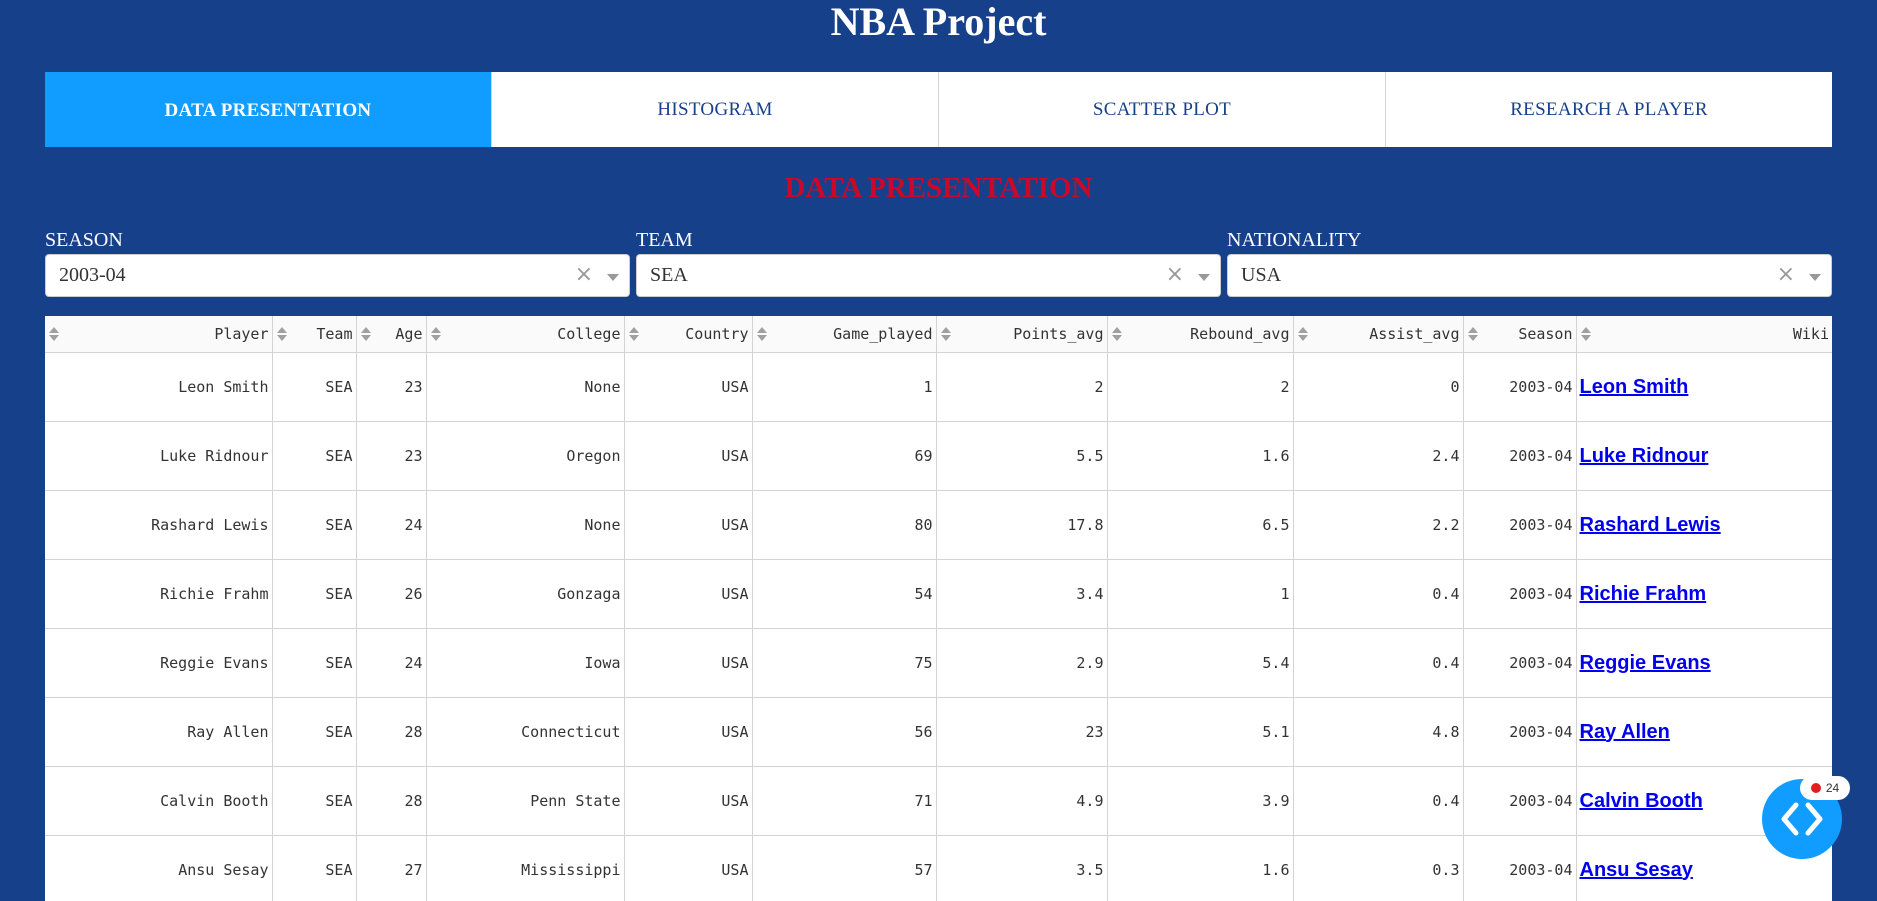 This screenshot has height=901, width=1877. Describe the element at coordinates (843, 334) in the screenshot. I see `column-header-game-played: Game_played` at that location.